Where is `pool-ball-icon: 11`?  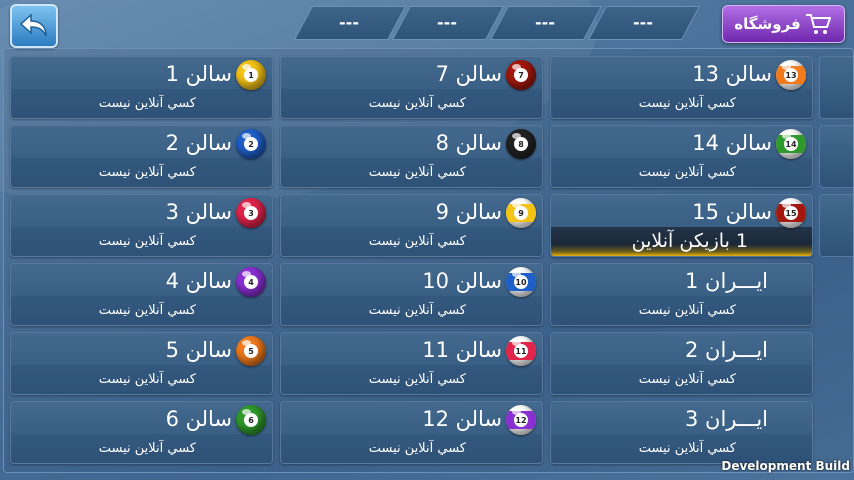
pool-ball-icon: 11 is located at coordinates (521, 351).